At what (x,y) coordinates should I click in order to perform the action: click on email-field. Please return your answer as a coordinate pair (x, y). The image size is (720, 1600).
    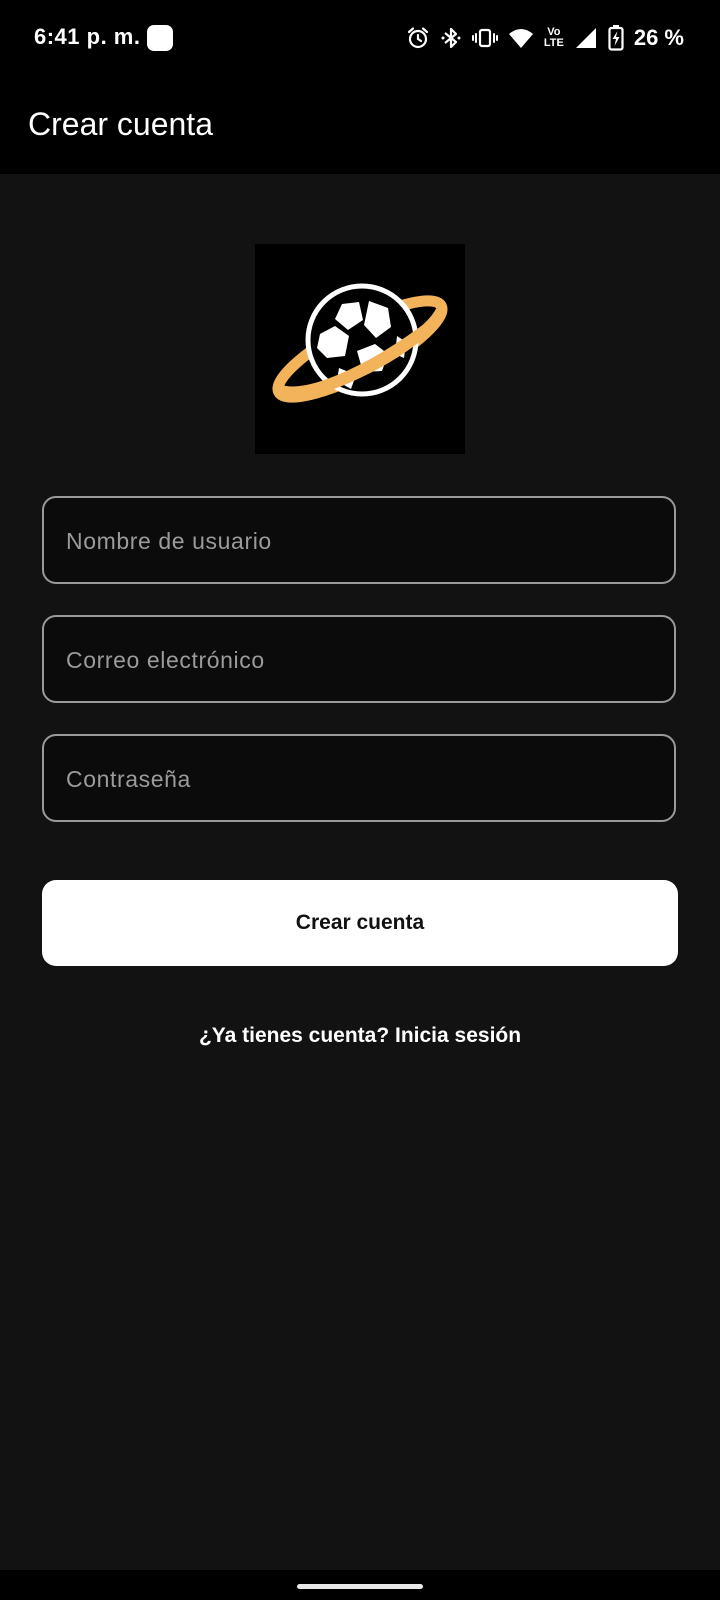
    Looking at the image, I should click on (359, 659).